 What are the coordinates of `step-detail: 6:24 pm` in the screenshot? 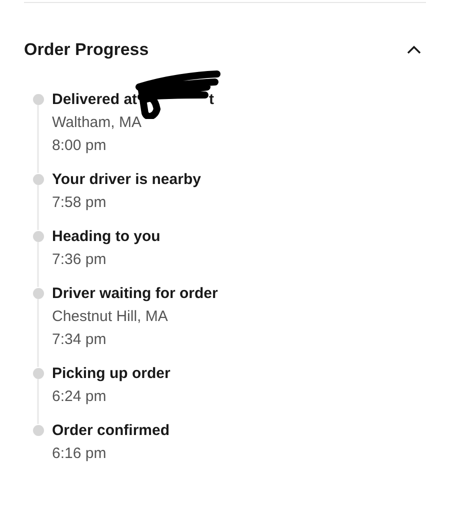 It's located at (80, 396).